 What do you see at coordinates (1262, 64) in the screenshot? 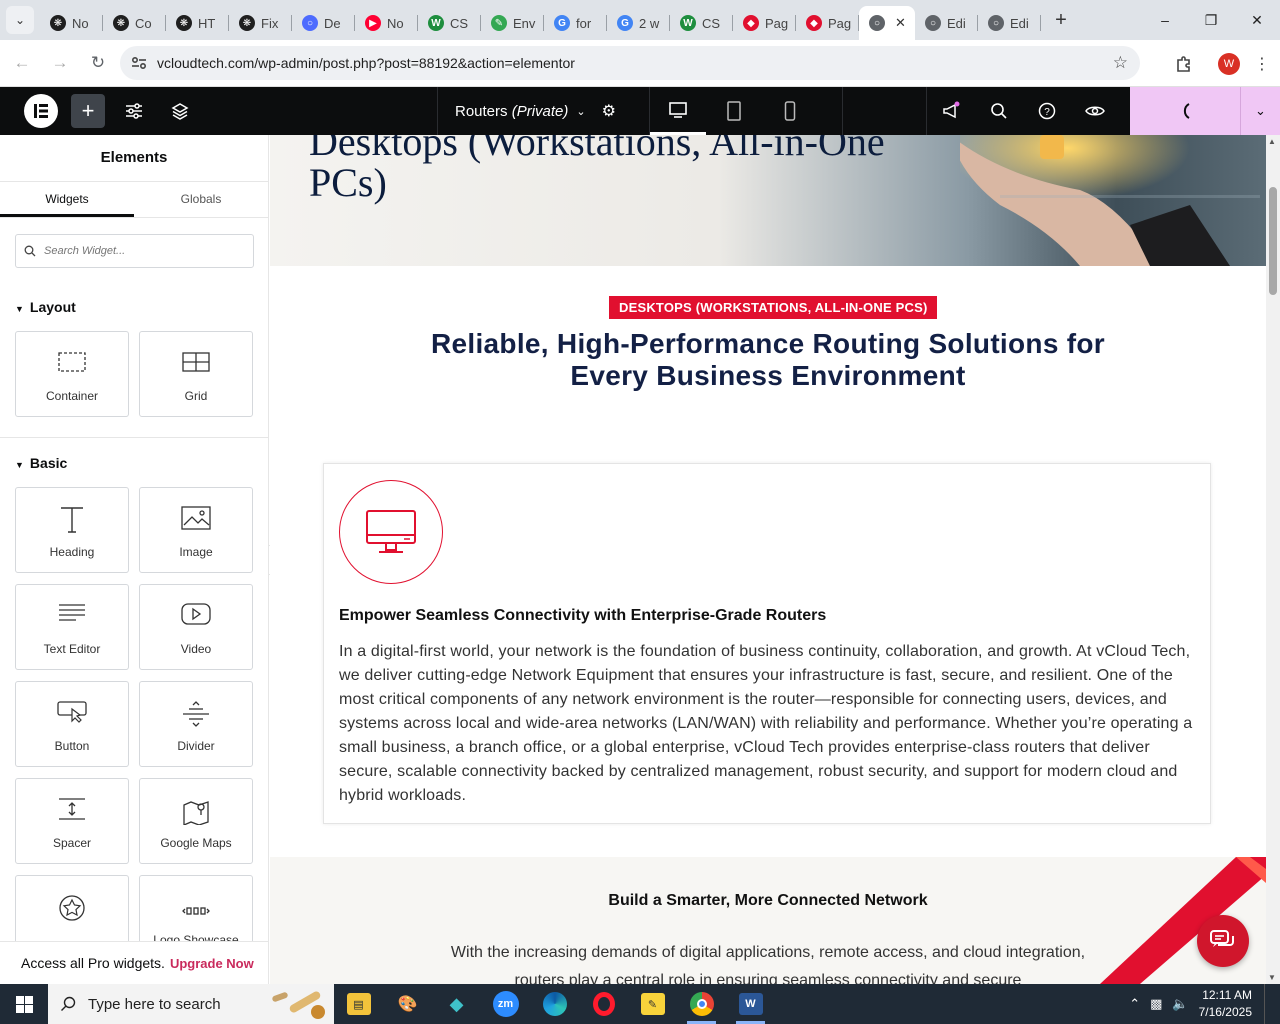
I see `chrome-menu-icon: ⋮` at bounding box center [1262, 64].